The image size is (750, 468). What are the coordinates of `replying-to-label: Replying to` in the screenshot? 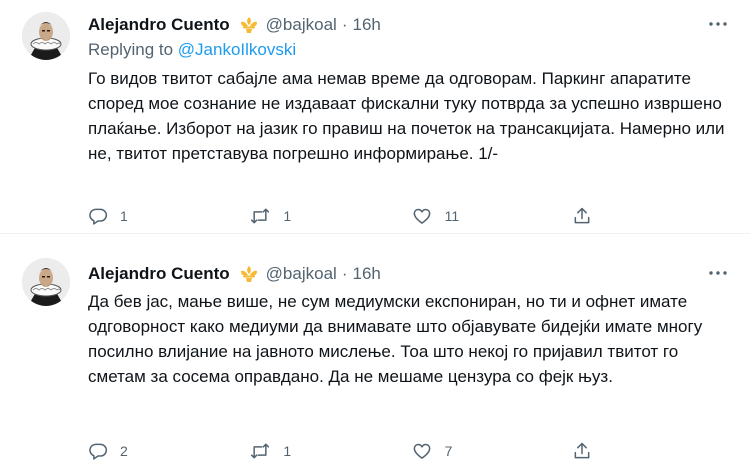 It's located at (131, 49).